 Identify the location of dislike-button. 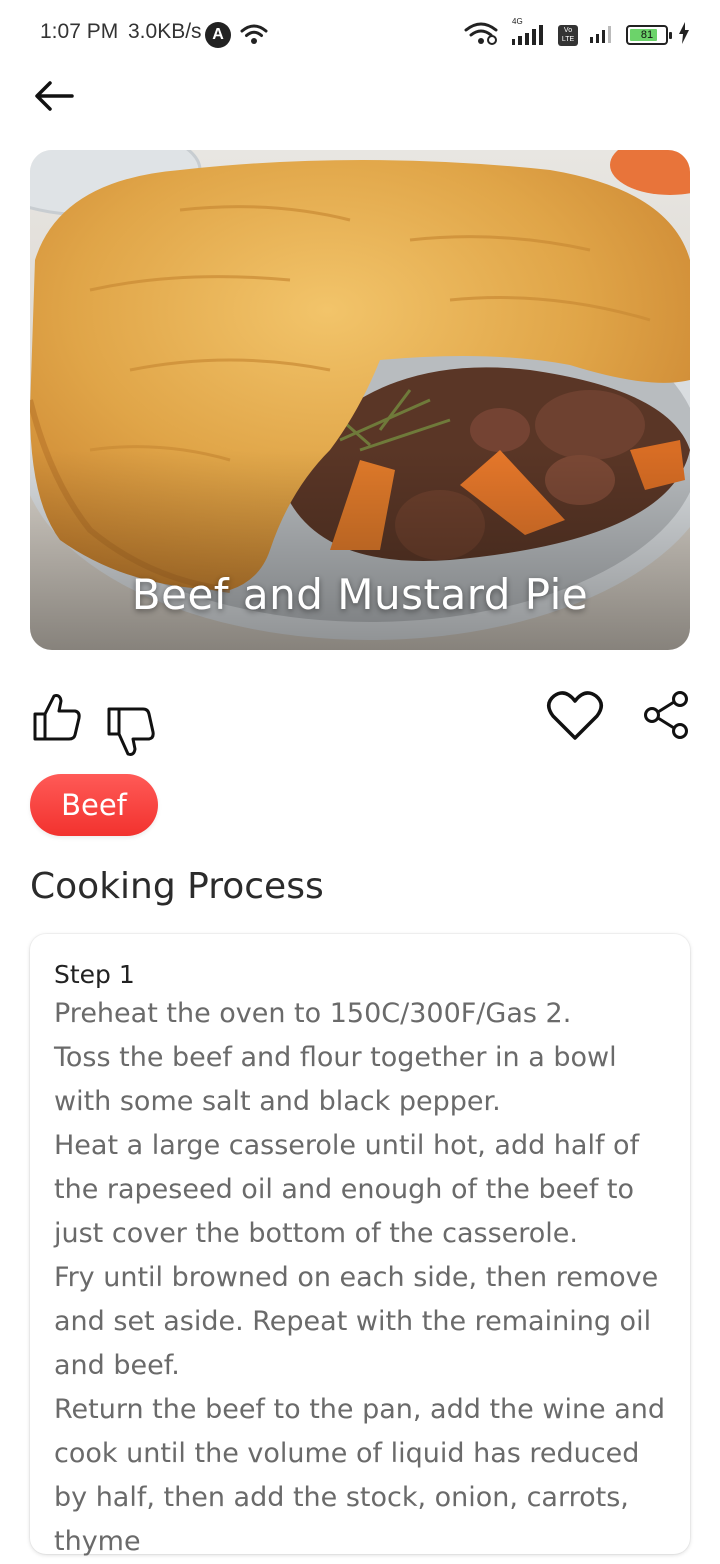
(131, 734).